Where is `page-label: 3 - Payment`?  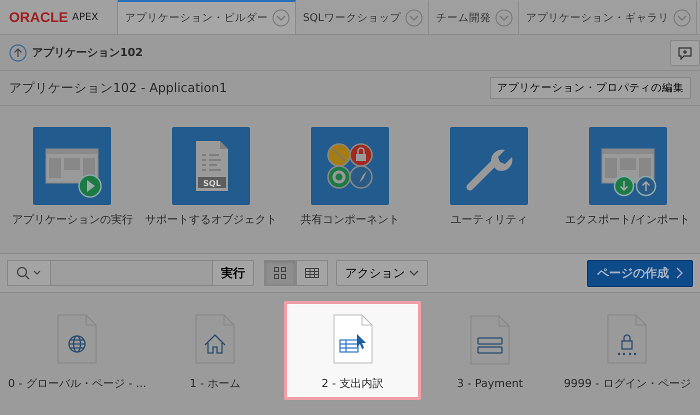
page-label: 3 - Payment is located at coordinates (489, 383).